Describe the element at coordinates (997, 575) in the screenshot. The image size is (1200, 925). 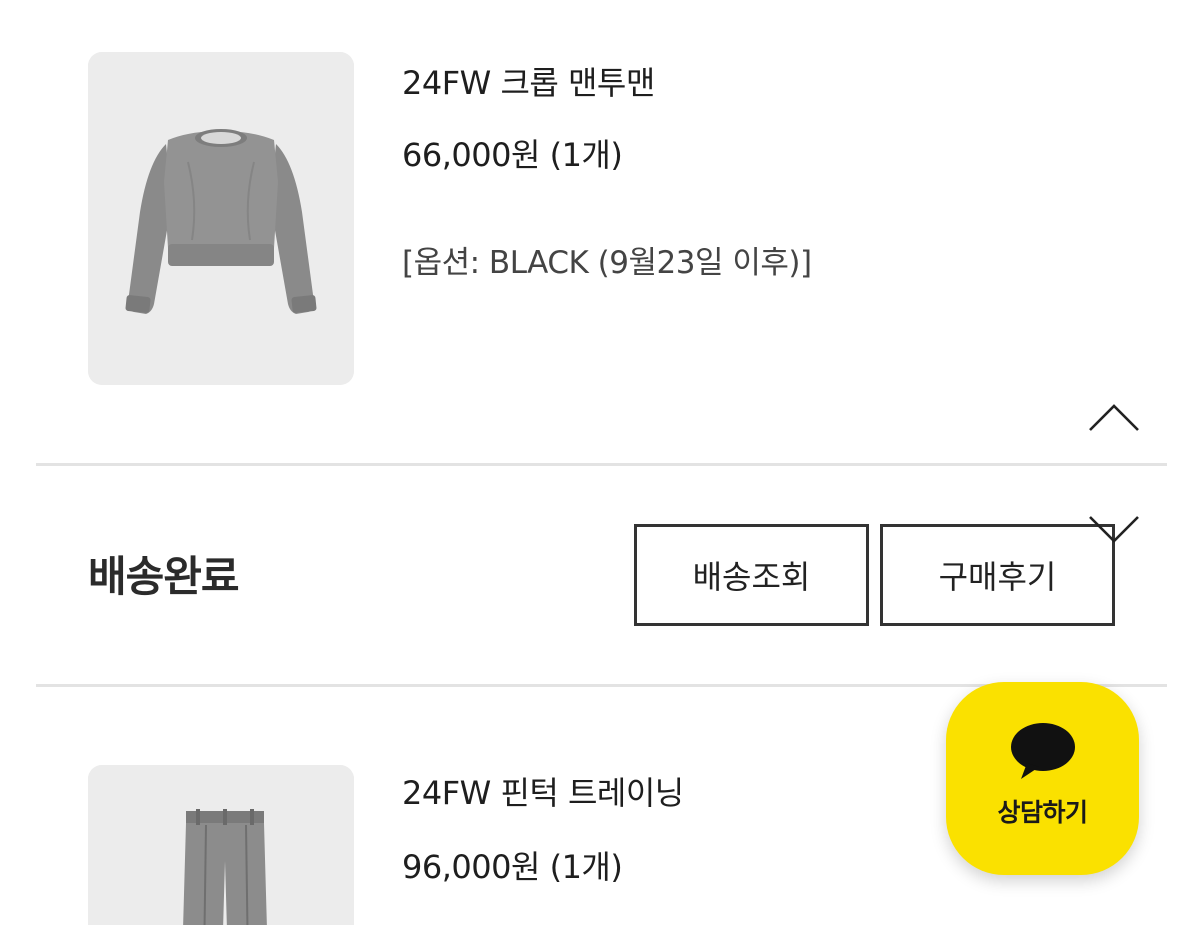
I see `write-review-button: 구매후기` at that location.